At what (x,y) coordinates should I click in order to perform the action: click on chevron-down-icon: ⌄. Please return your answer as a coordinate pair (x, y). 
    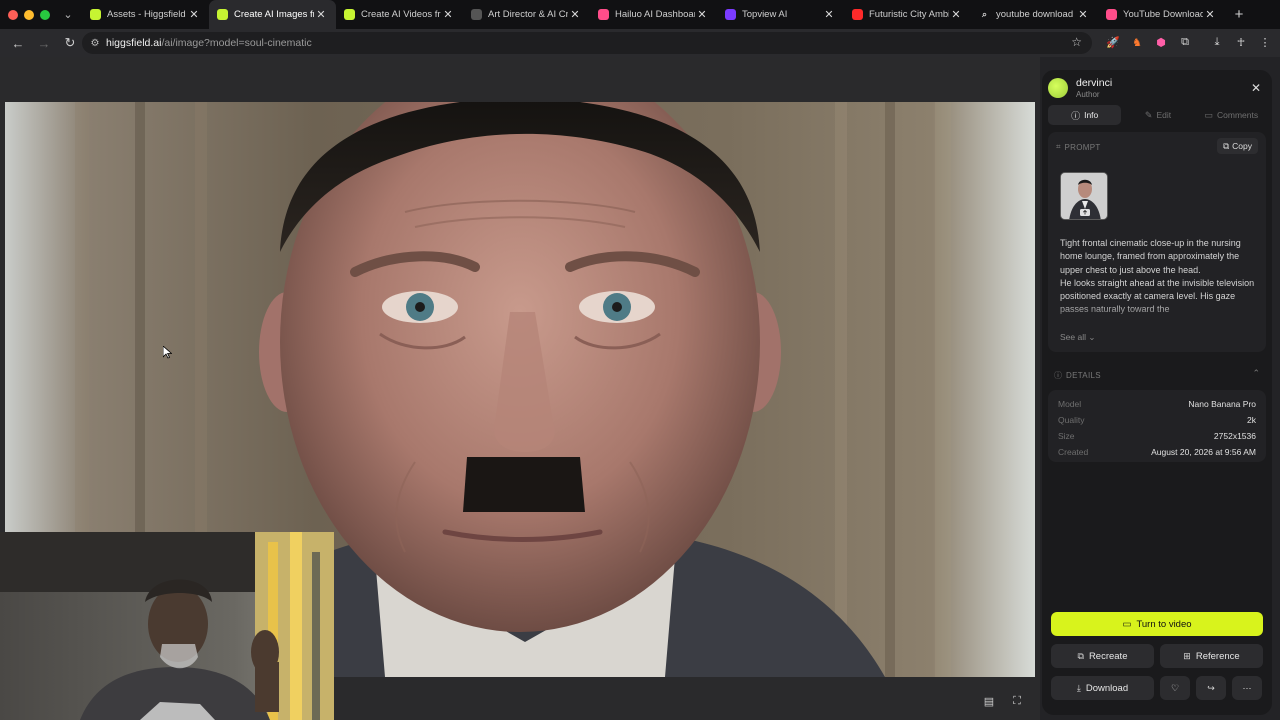
    Looking at the image, I should click on (1092, 337).